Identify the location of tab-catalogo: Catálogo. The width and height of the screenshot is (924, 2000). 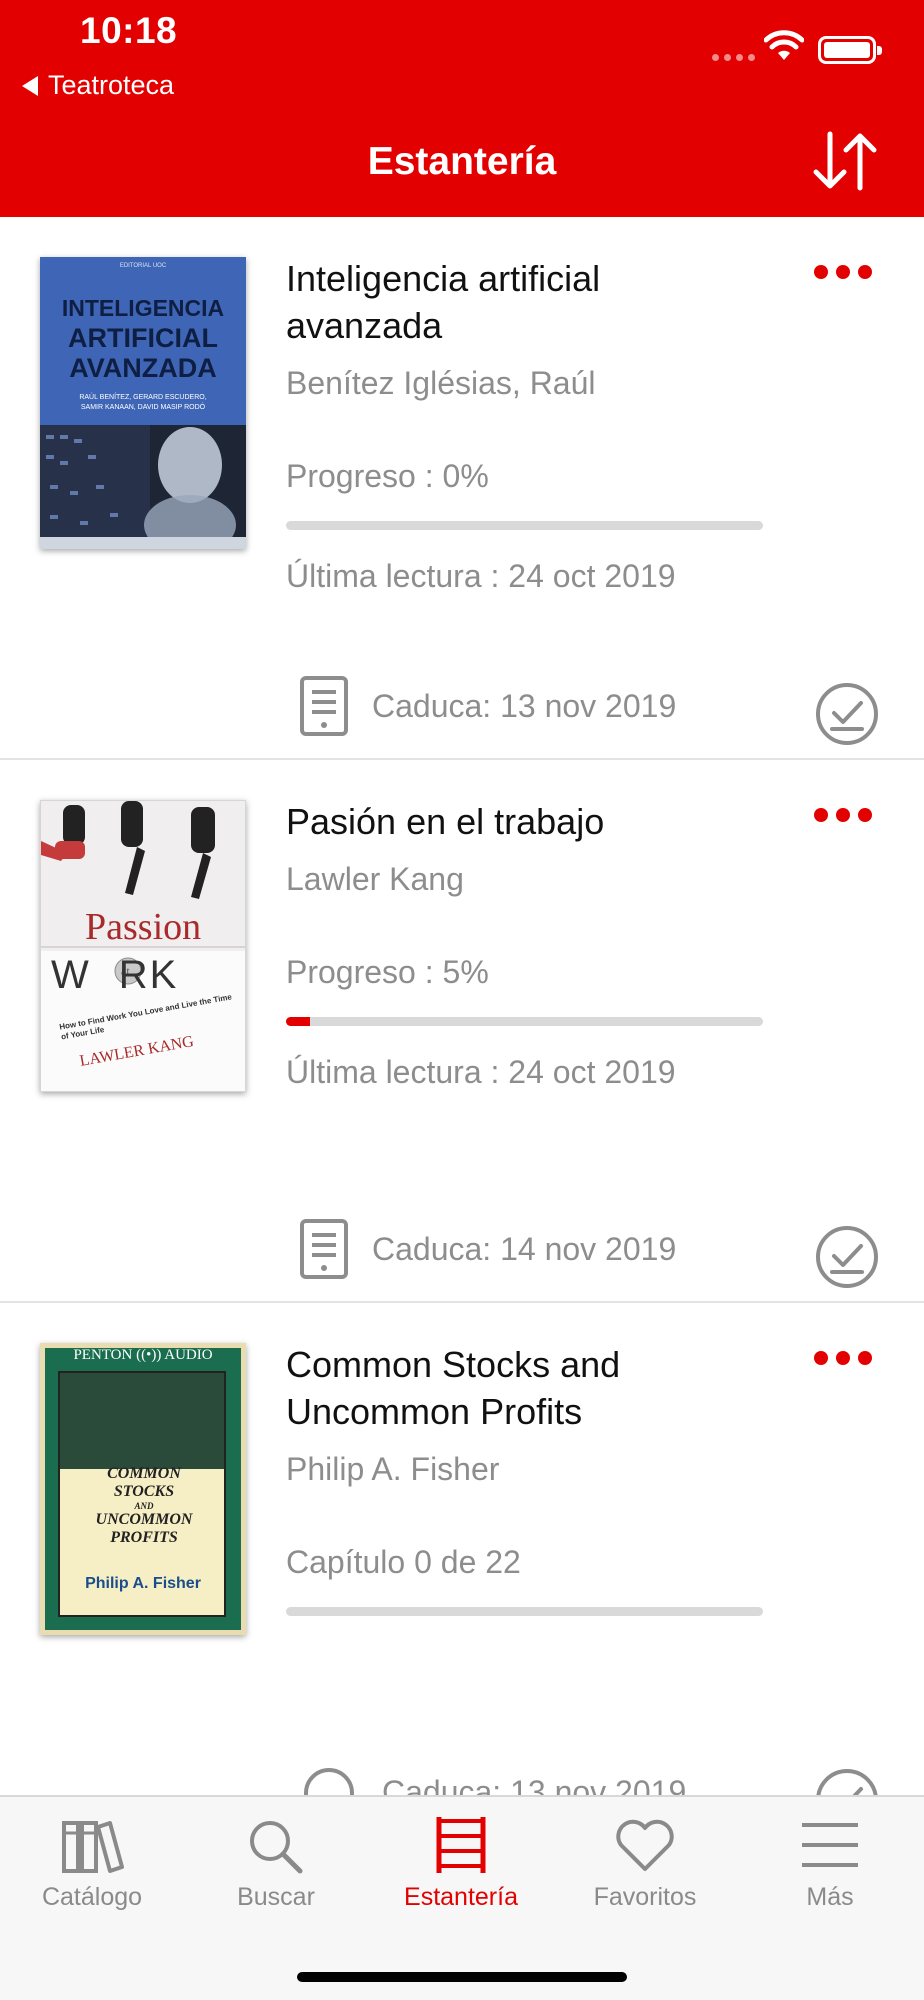
(92, 1863).